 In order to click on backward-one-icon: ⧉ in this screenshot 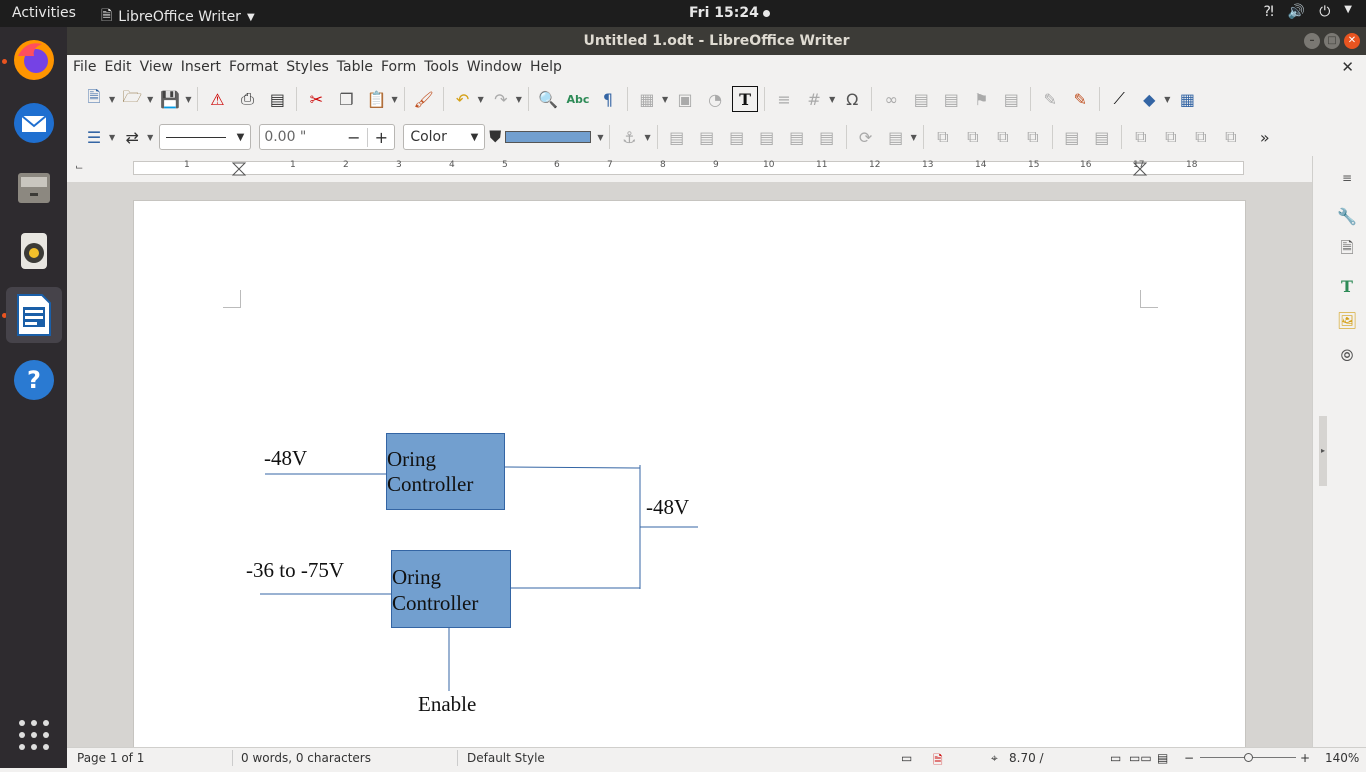, I will do `click(1003, 137)`.